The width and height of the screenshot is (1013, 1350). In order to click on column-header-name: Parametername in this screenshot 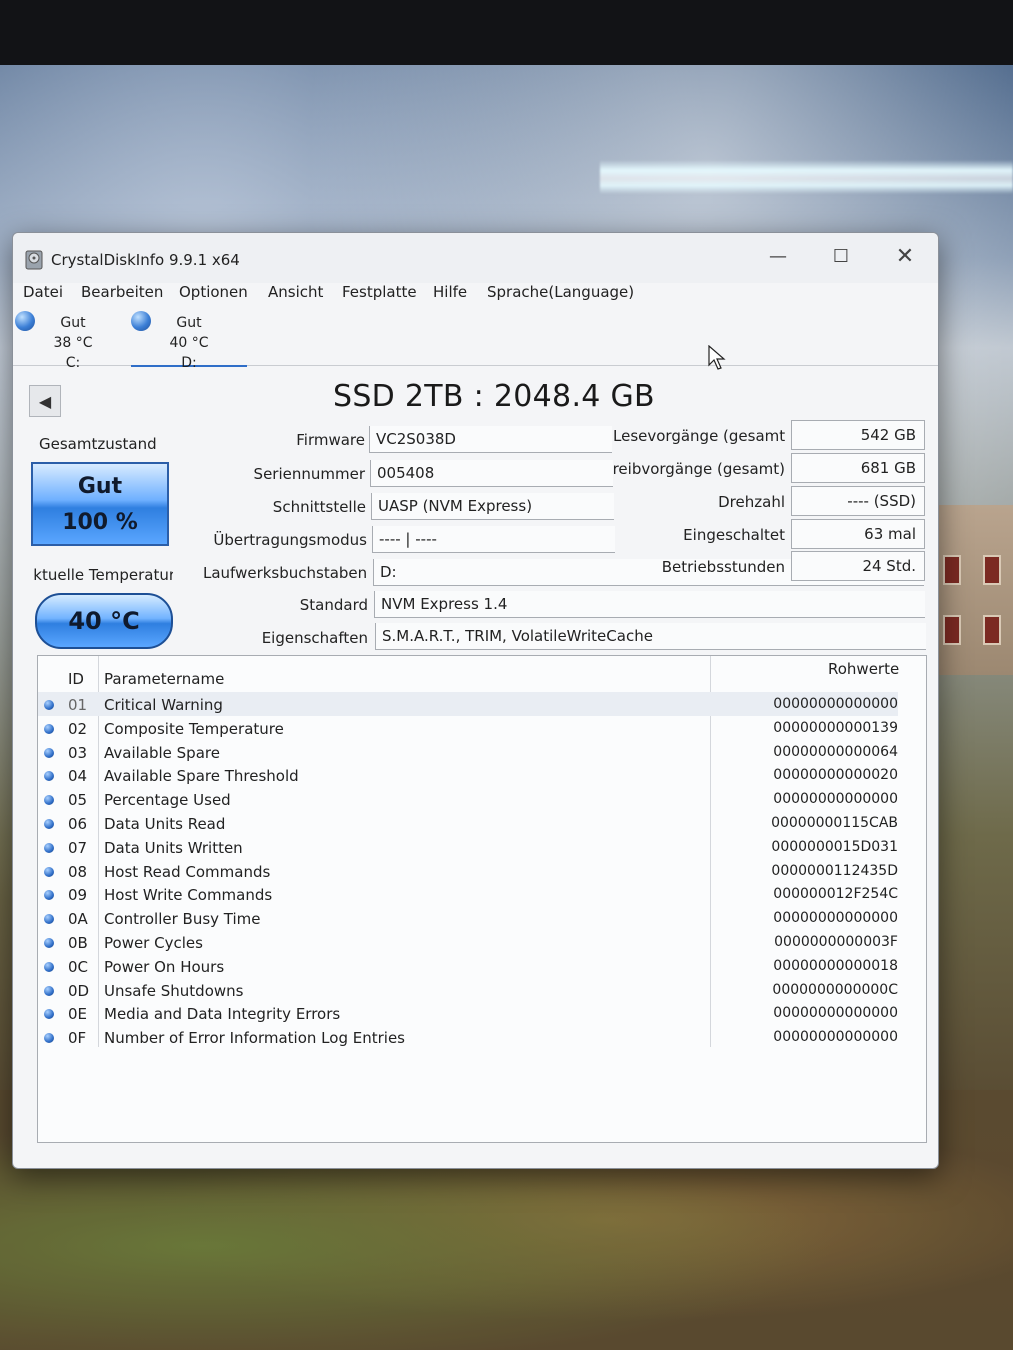, I will do `click(164, 679)`.